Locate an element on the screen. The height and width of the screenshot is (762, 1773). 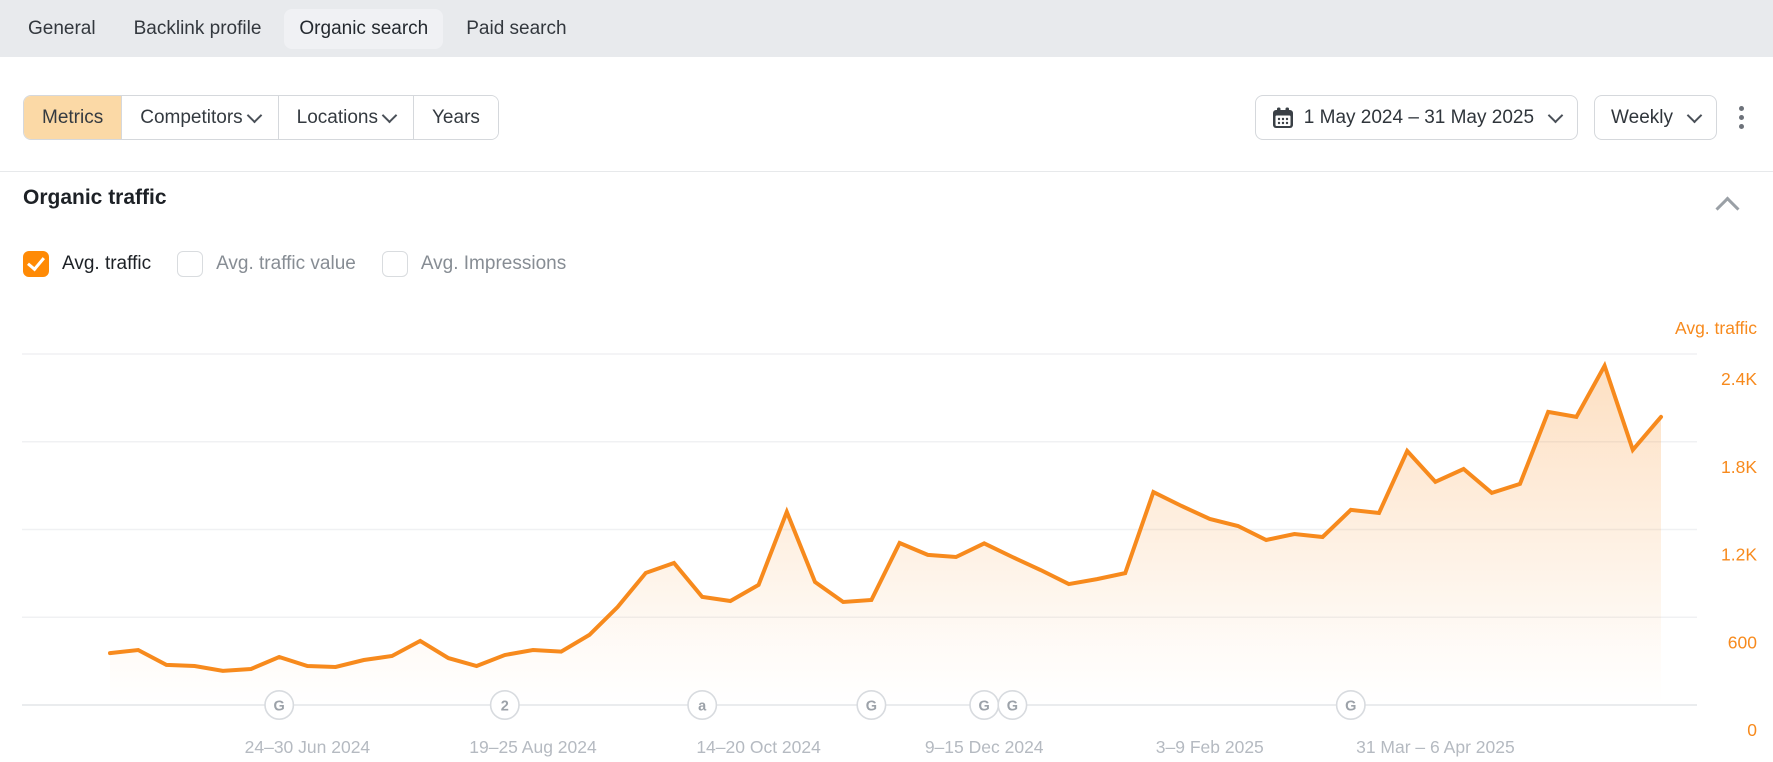
avg-traffic-label: Avg. traffic is located at coordinates (107, 263).